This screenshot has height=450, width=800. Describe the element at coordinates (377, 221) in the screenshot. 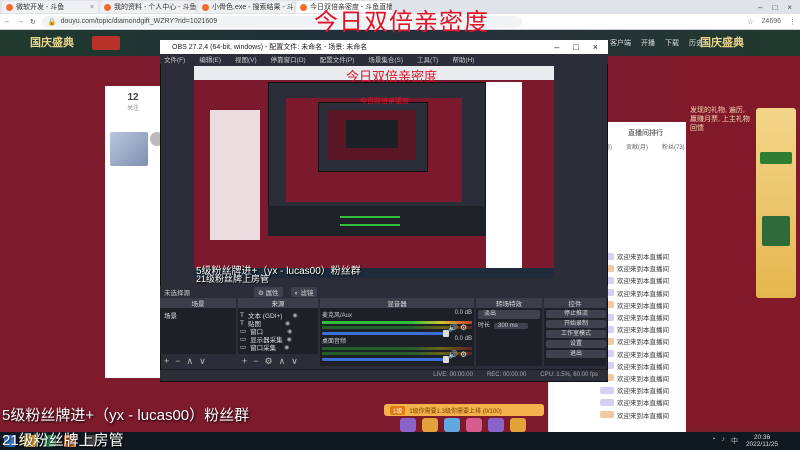

I see `preview-mixer` at that location.